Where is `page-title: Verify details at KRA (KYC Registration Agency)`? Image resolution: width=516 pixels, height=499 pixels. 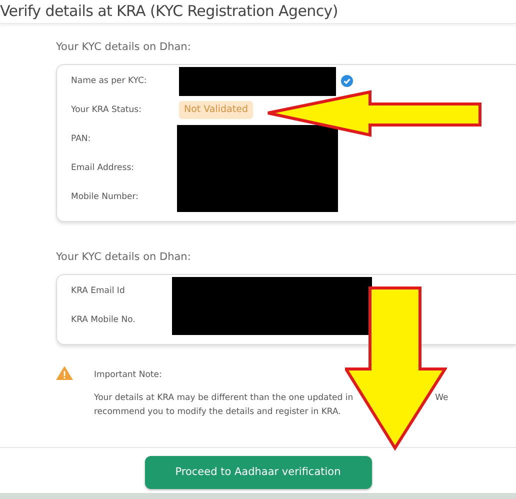
page-title: Verify details at KRA (KYC Registration Agency) is located at coordinates (169, 11).